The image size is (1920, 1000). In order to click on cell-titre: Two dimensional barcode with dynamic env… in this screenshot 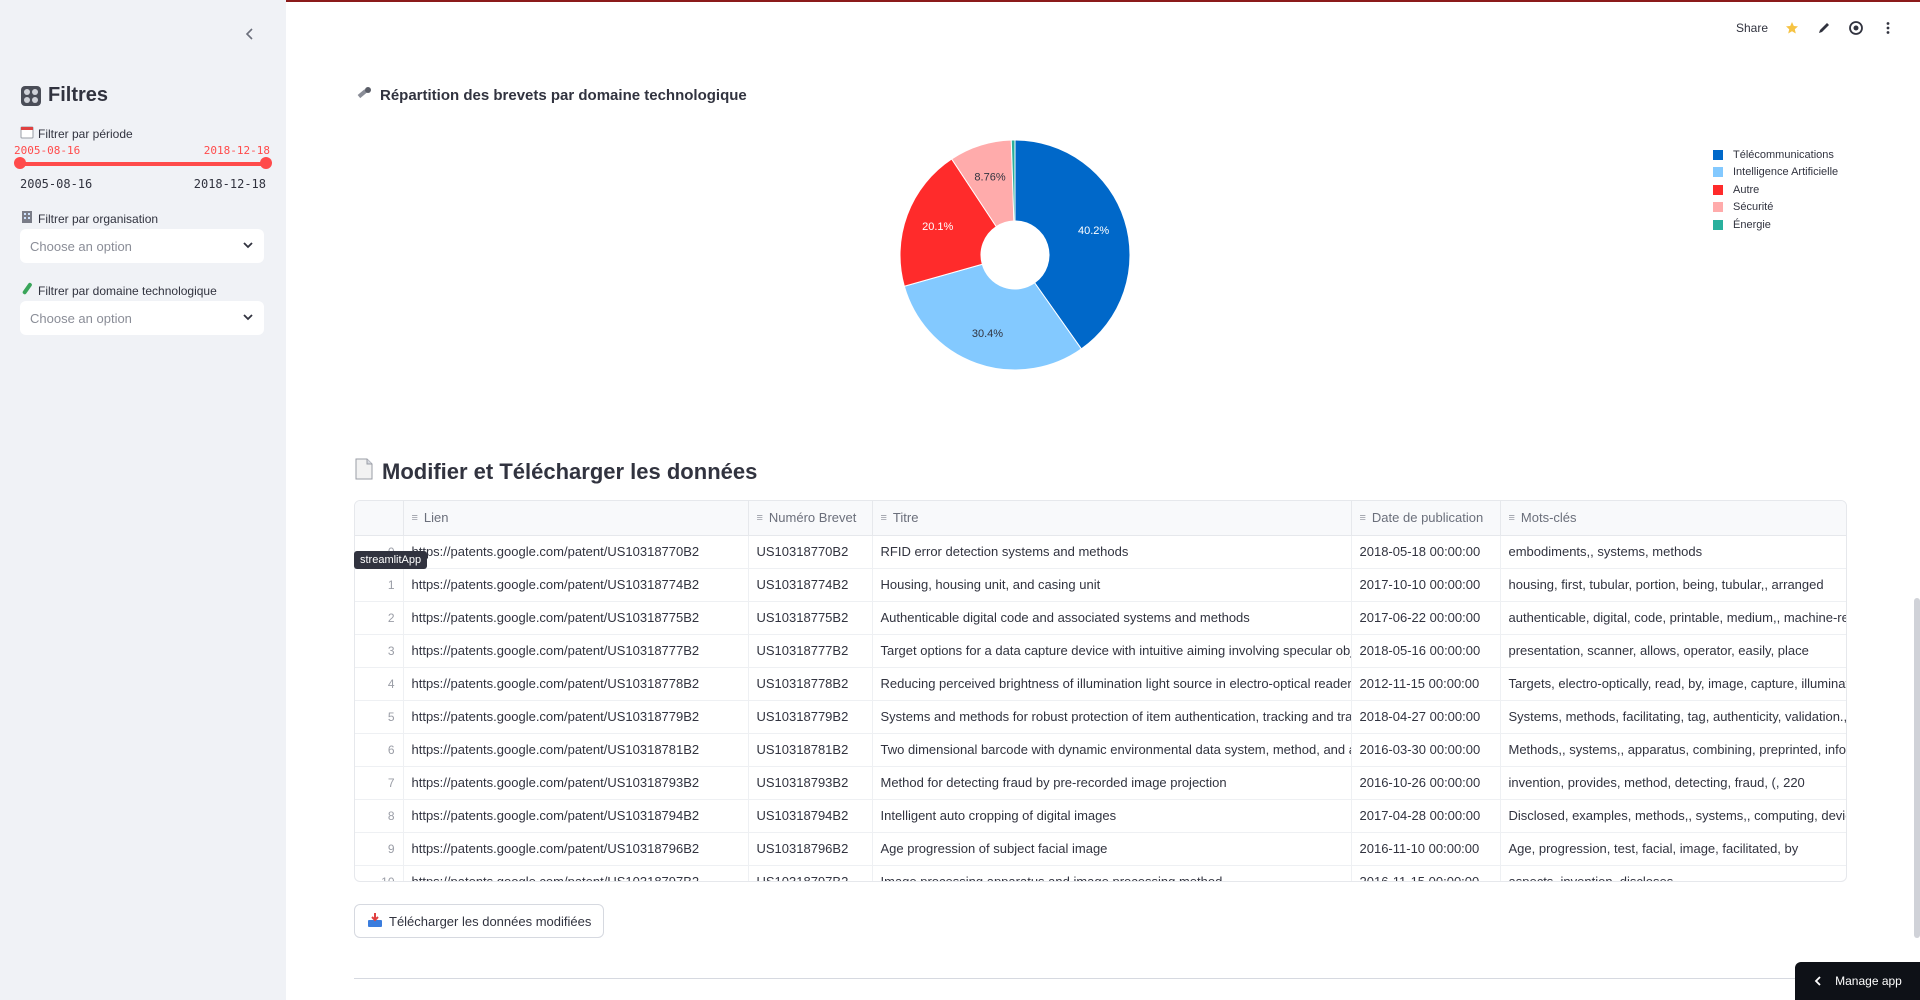, I will do `click(1112, 750)`.